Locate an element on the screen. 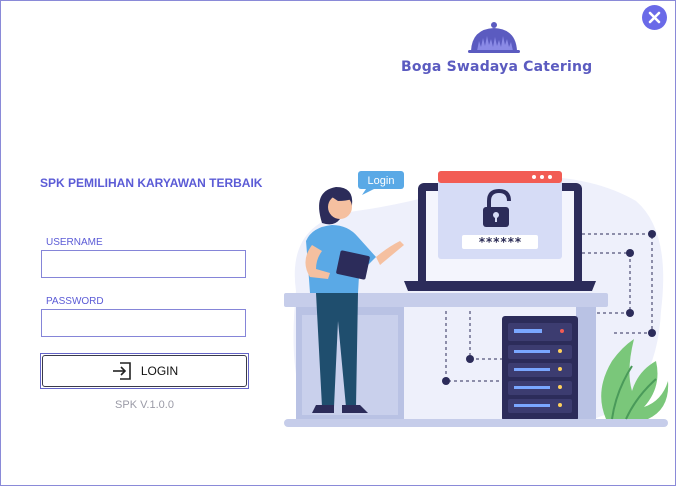 This screenshot has height=486, width=676. close-icon is located at coordinates (654, 17).